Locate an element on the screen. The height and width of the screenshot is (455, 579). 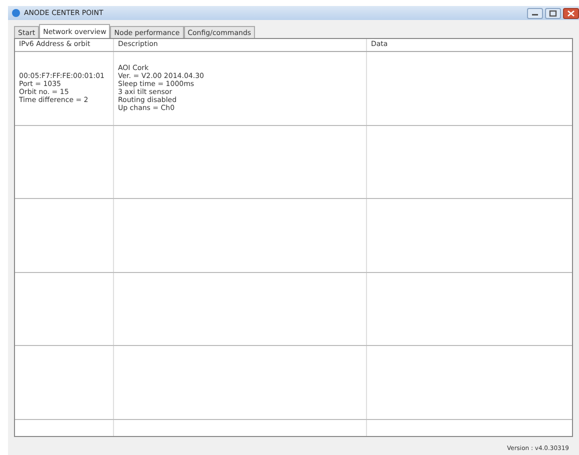
close-button is located at coordinates (571, 13).